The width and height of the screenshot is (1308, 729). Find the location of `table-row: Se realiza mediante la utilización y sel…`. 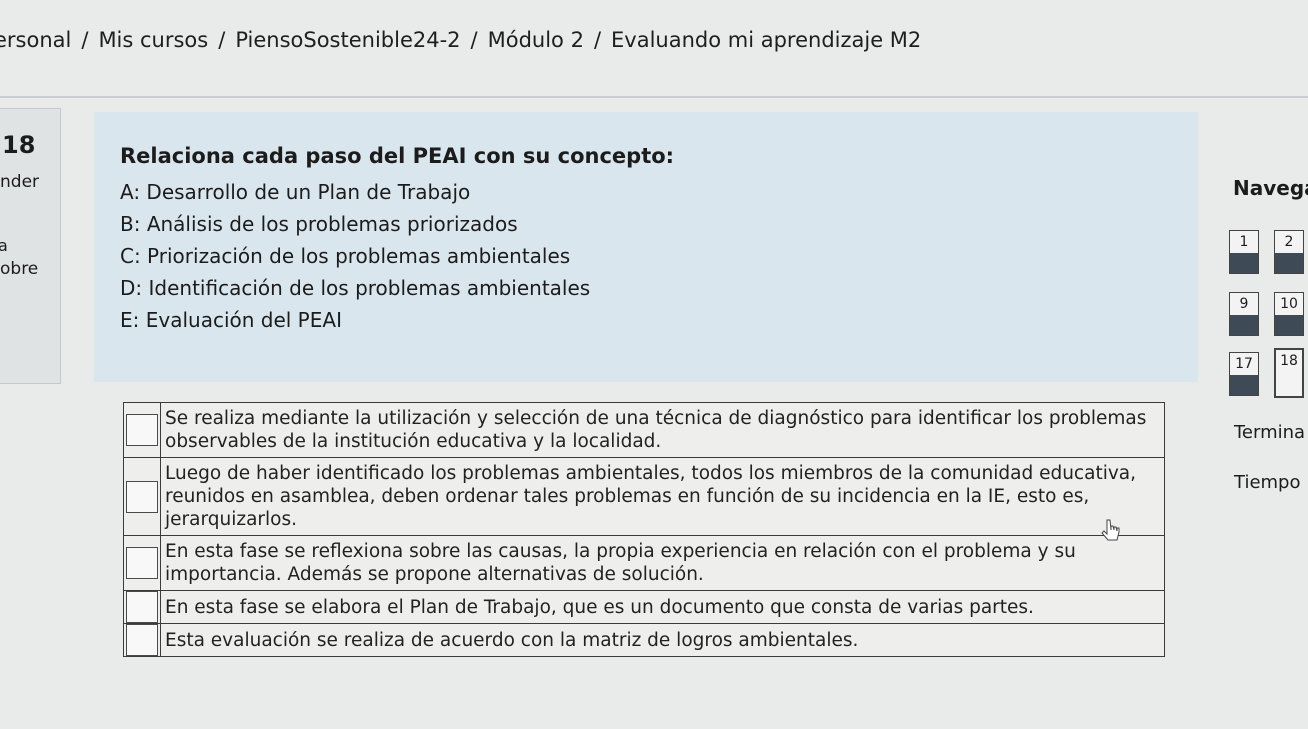

table-row: Se realiza mediante la utilización y sel… is located at coordinates (644, 430).